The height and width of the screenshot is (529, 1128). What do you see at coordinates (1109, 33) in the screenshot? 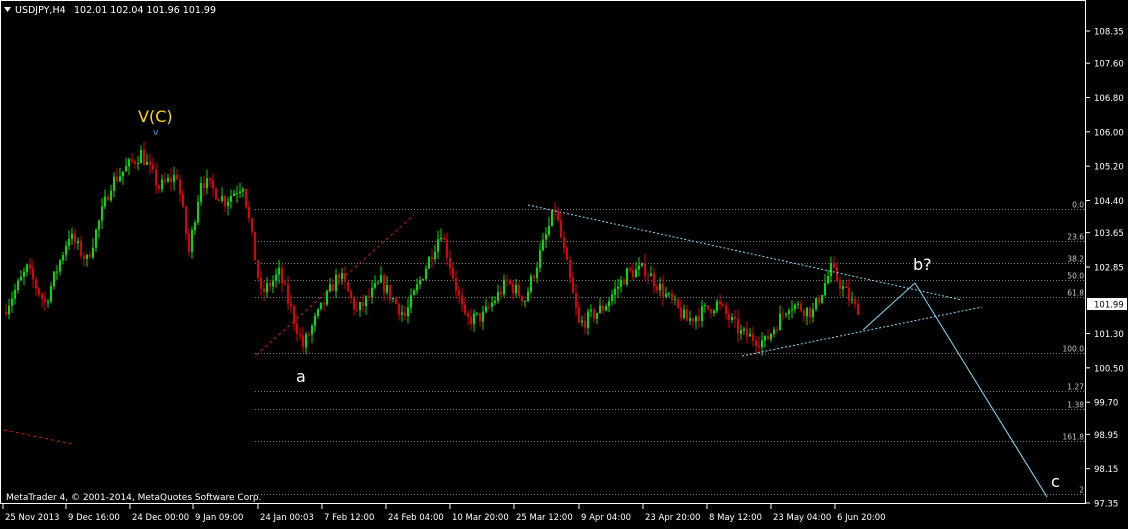
I see `price-tick-label: 108.35` at bounding box center [1109, 33].